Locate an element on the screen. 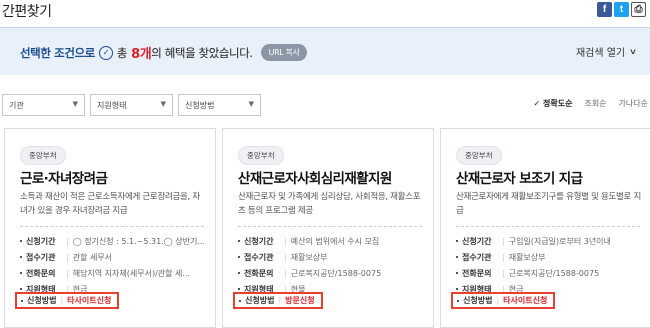 This screenshot has height=328, width=650. copy-url-button: URL 복사 is located at coordinates (284, 52).